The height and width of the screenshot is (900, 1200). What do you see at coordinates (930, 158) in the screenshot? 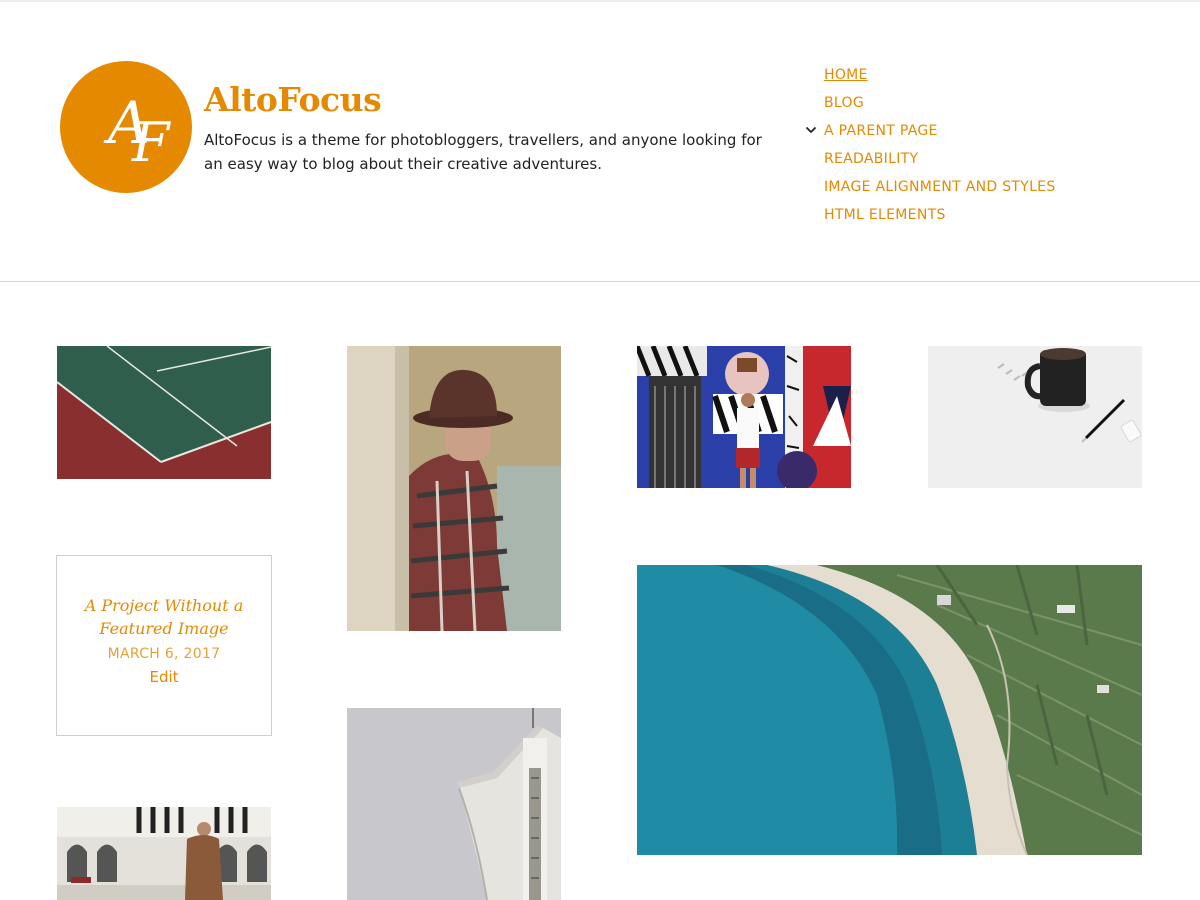
I see `nav-item-readability: READABILITY` at bounding box center [930, 158].